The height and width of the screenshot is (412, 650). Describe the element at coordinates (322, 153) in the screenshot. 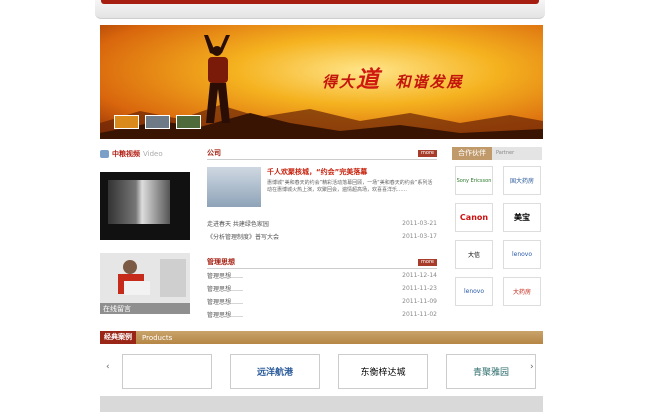

I see `company-news-header: 公司 more` at that location.